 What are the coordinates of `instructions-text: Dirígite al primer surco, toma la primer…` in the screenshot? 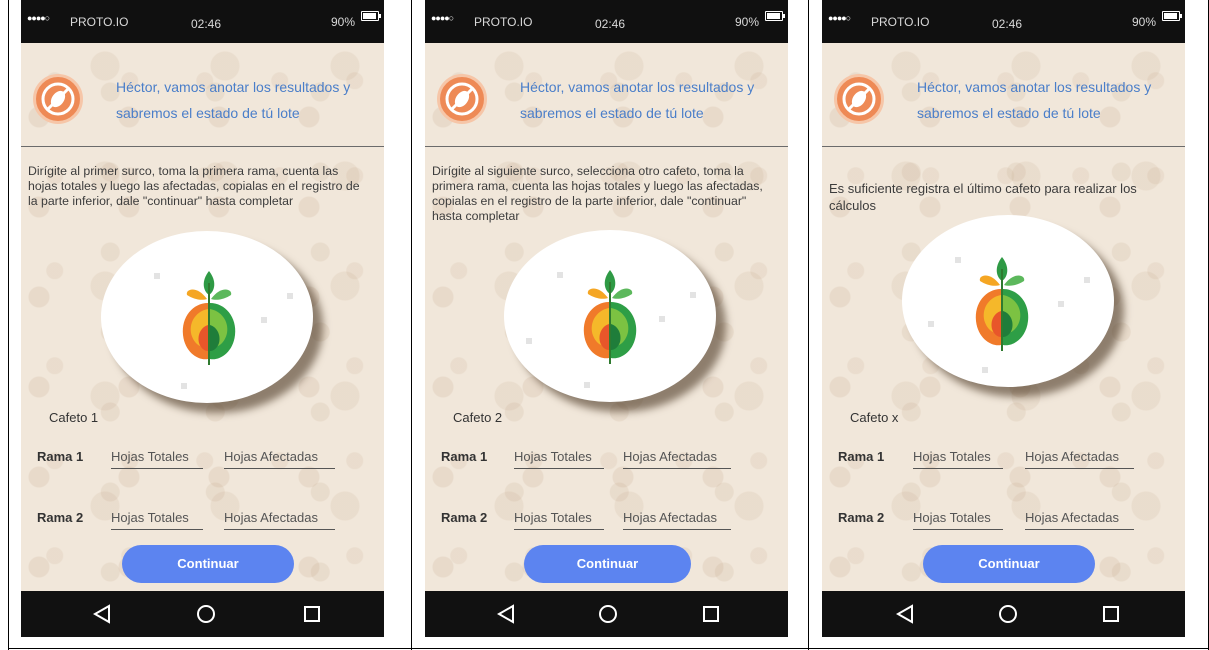 It's located at (194, 186).